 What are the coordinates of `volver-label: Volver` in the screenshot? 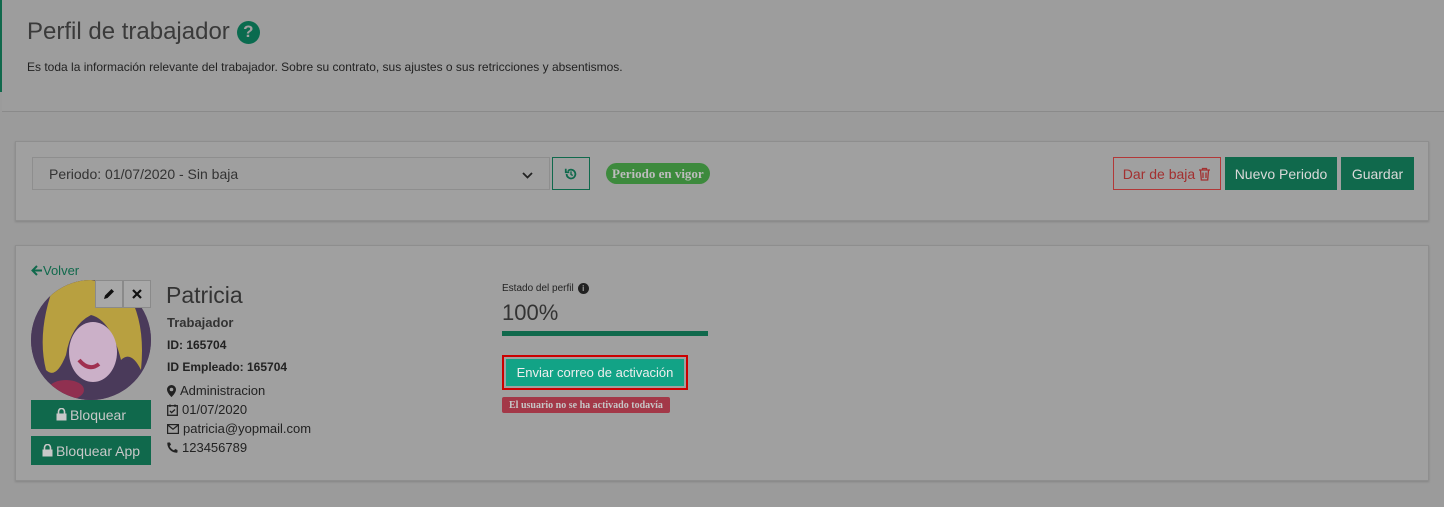 It's located at (61, 270).